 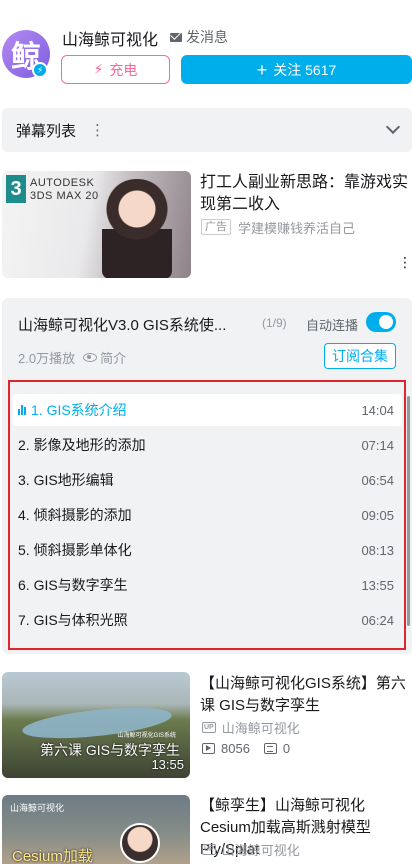 I want to click on episode-title: 7. GIS与体积光照, so click(x=73, y=620).